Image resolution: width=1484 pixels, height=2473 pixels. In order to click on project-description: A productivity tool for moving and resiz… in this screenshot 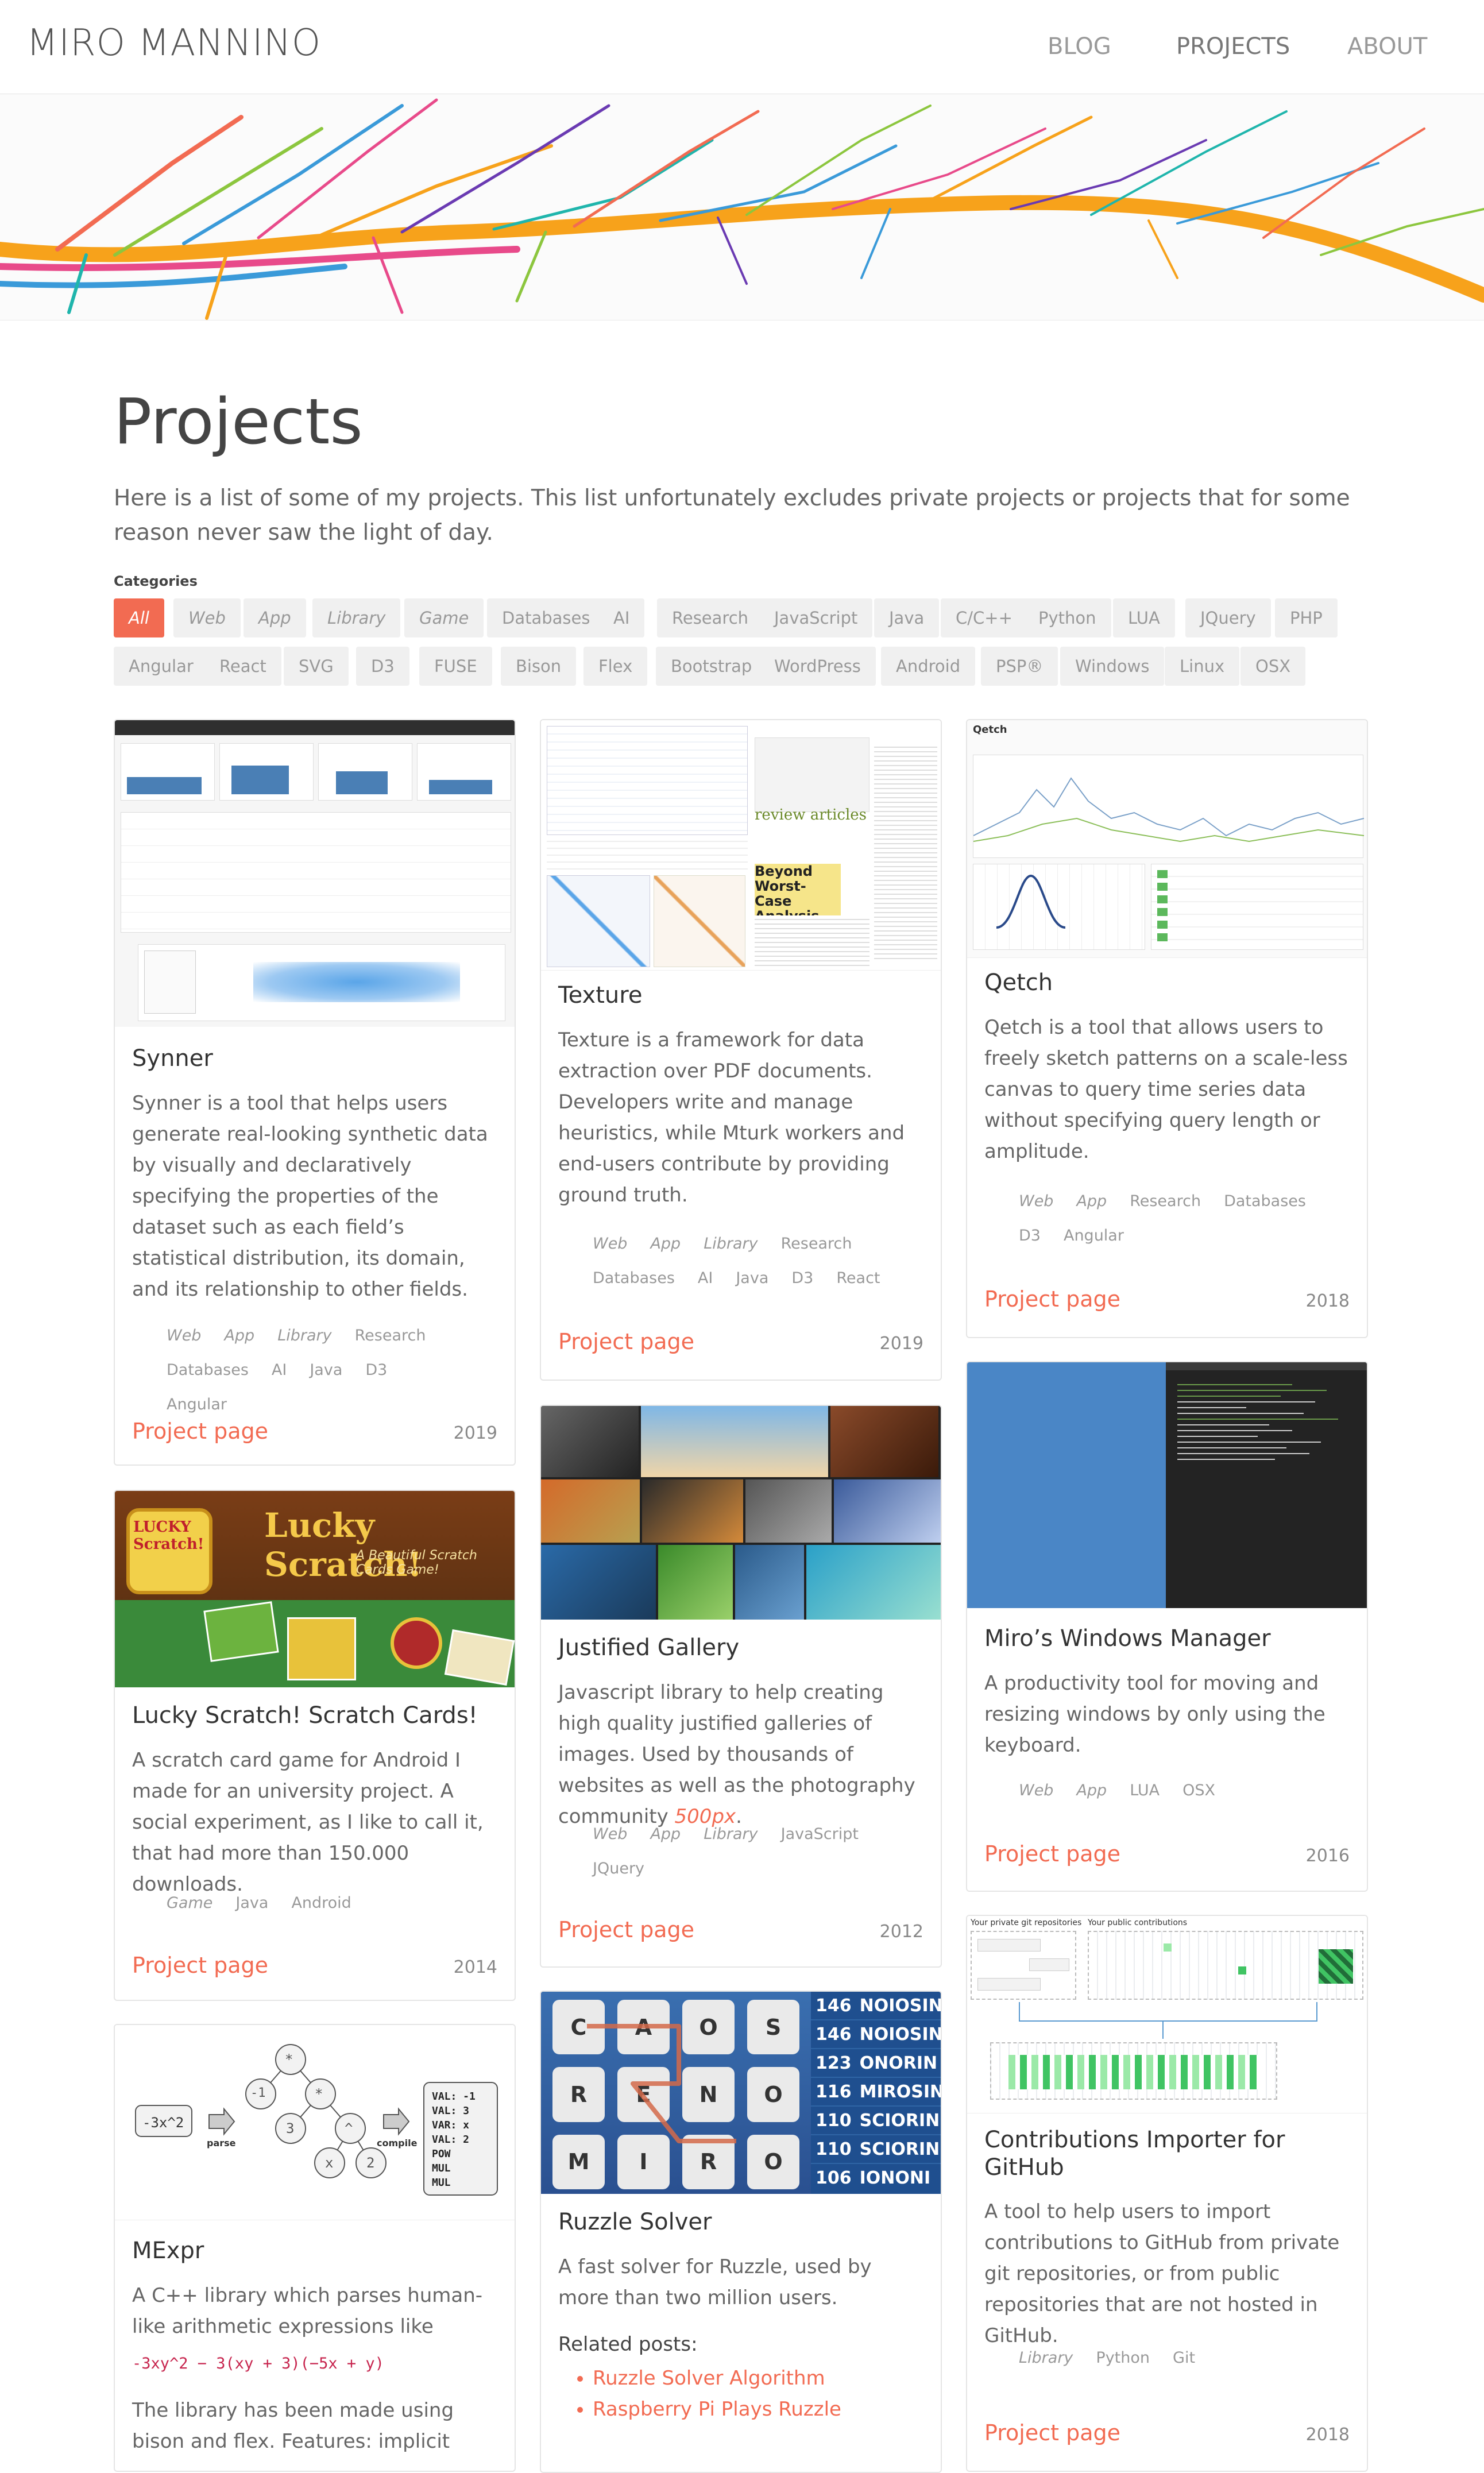, I will do `click(1154, 1714)`.